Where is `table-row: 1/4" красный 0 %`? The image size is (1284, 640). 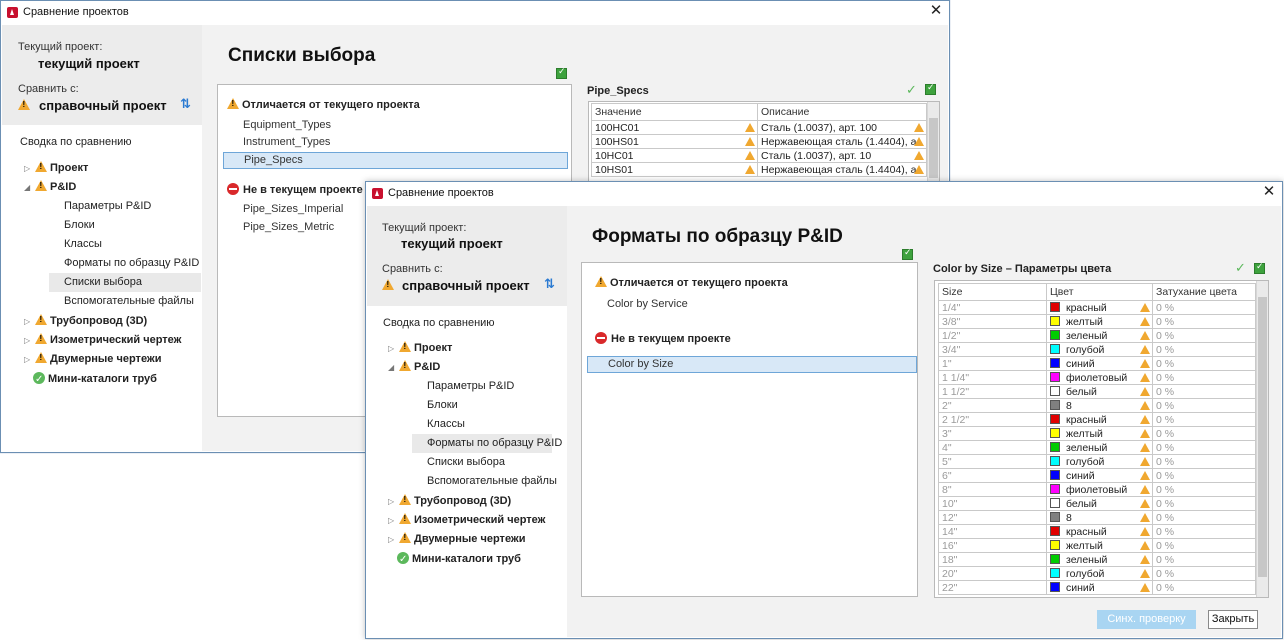 table-row: 1/4" красный 0 % is located at coordinates (1097, 307).